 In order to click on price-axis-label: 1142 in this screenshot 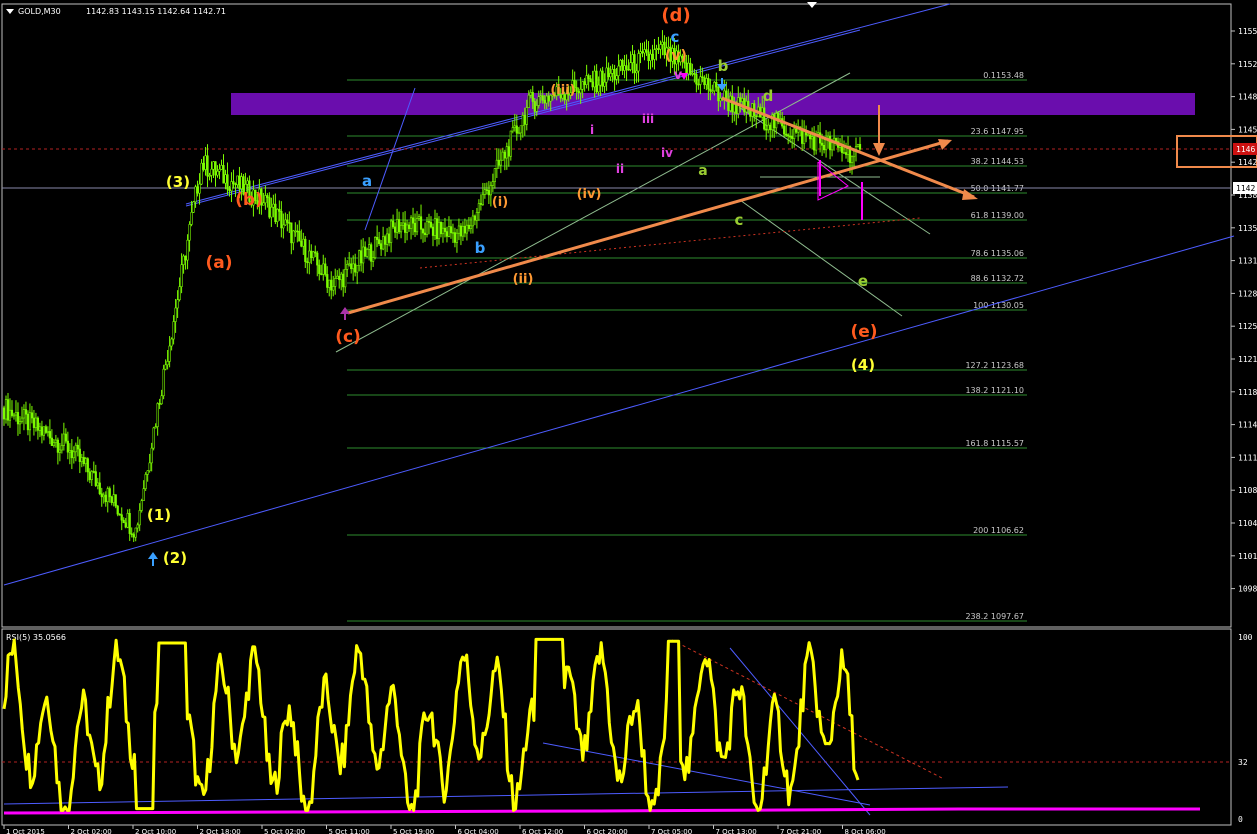, I will do `click(1247, 162)`.